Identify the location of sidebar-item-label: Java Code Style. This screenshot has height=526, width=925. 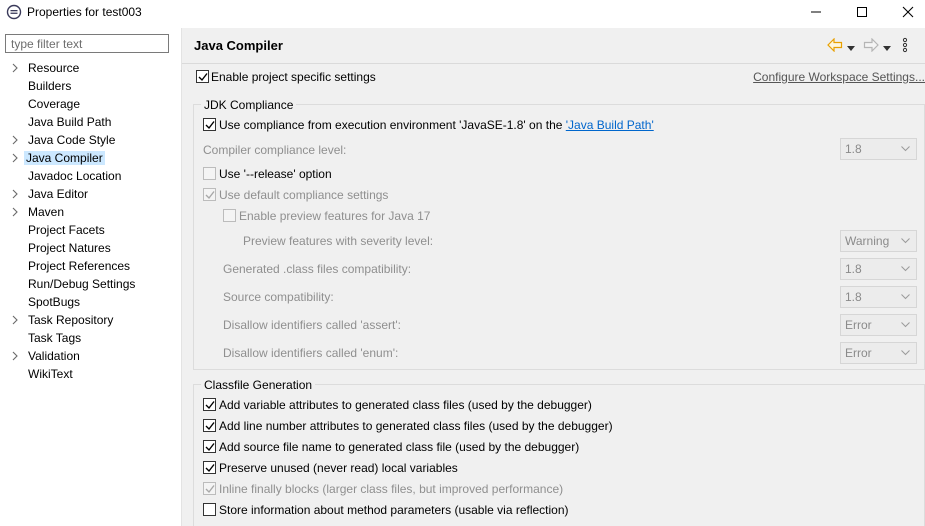
(72, 140).